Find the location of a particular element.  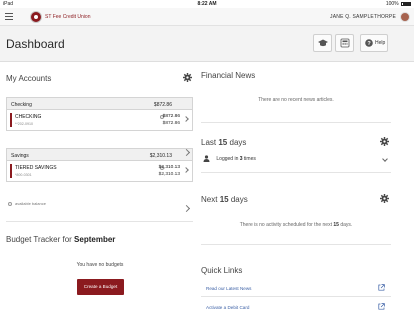

current-balance: $2,310.13 is located at coordinates (169, 174).